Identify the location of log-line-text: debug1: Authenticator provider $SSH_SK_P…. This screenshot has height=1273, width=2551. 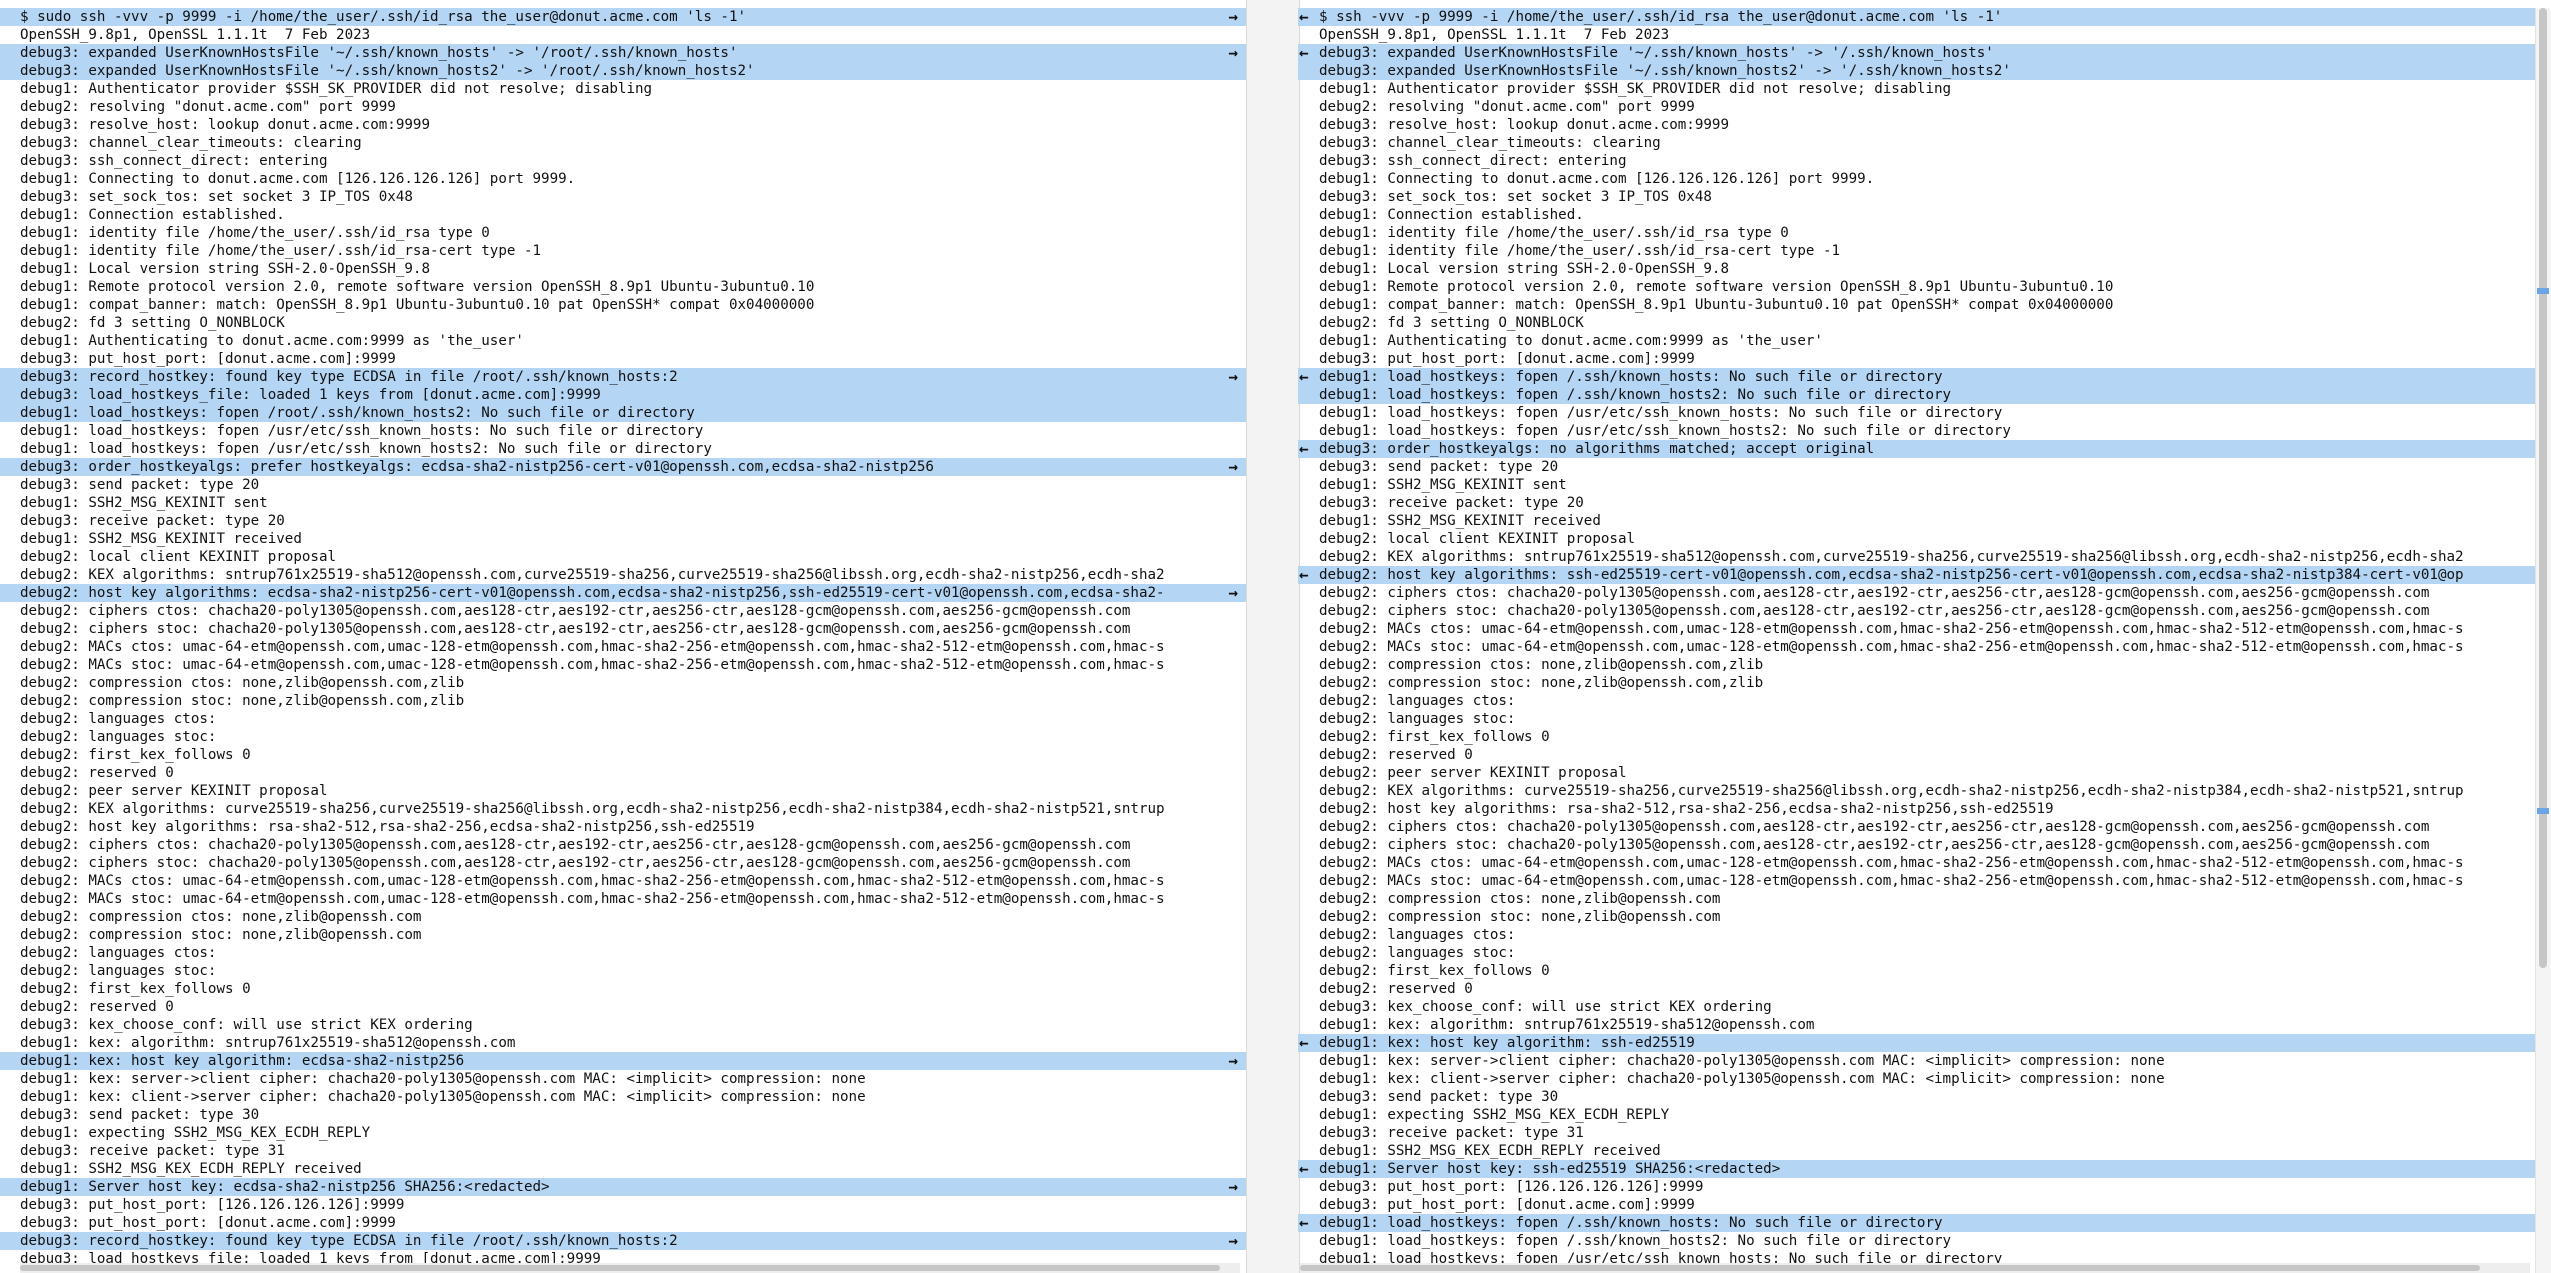
(1635, 89).